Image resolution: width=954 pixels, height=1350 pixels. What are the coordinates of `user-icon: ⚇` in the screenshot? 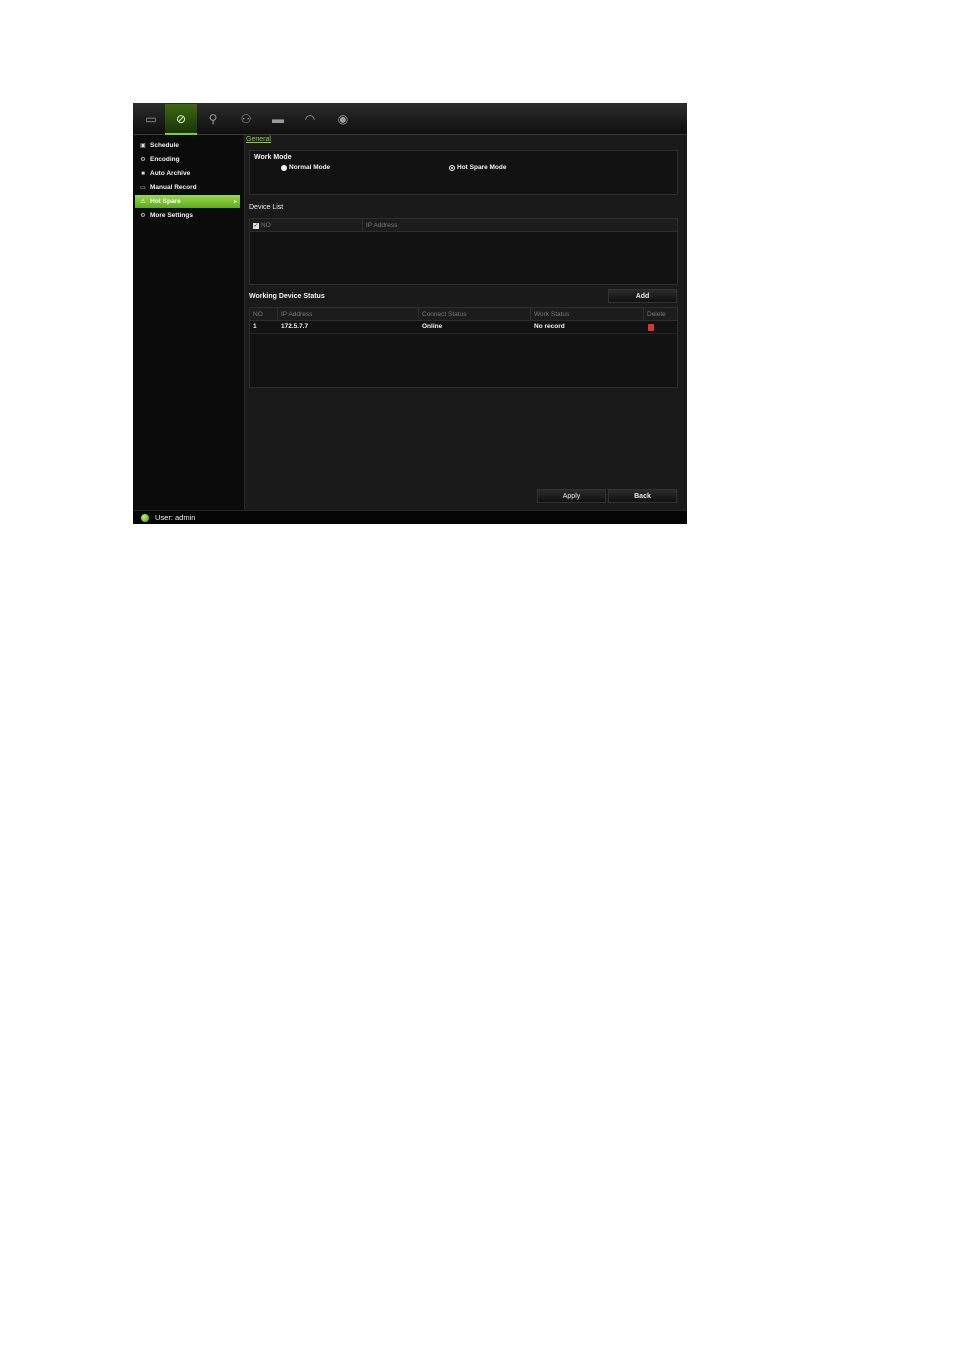 It's located at (246, 118).